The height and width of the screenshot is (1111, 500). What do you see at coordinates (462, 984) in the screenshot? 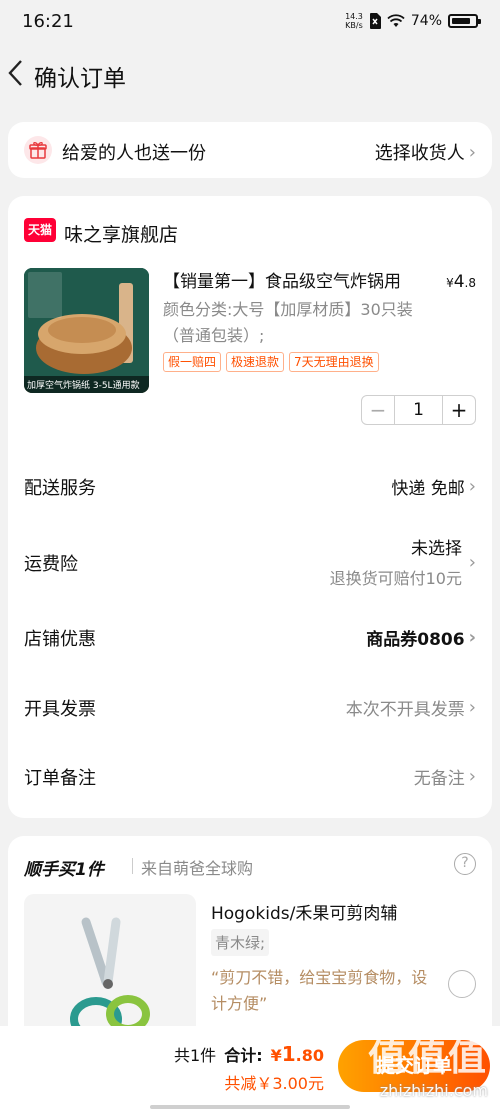
I see `also-buy-select-radio` at bounding box center [462, 984].